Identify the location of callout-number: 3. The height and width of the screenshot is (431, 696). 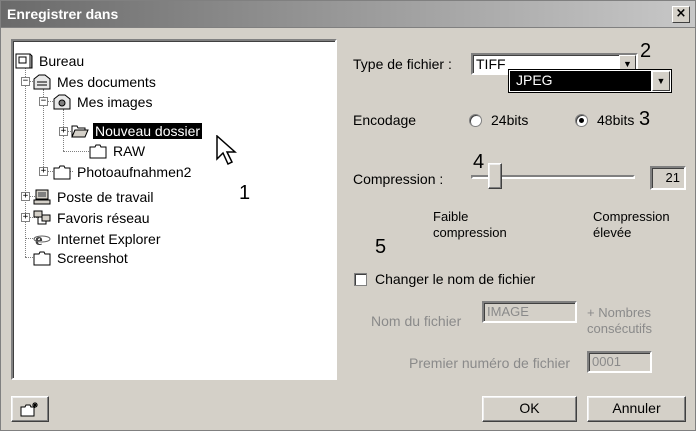
(645, 119).